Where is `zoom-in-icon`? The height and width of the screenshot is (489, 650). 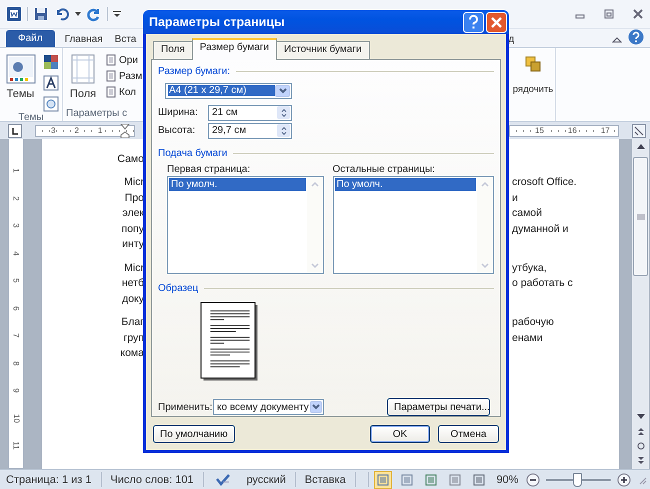 zoom-in-icon is located at coordinates (624, 479).